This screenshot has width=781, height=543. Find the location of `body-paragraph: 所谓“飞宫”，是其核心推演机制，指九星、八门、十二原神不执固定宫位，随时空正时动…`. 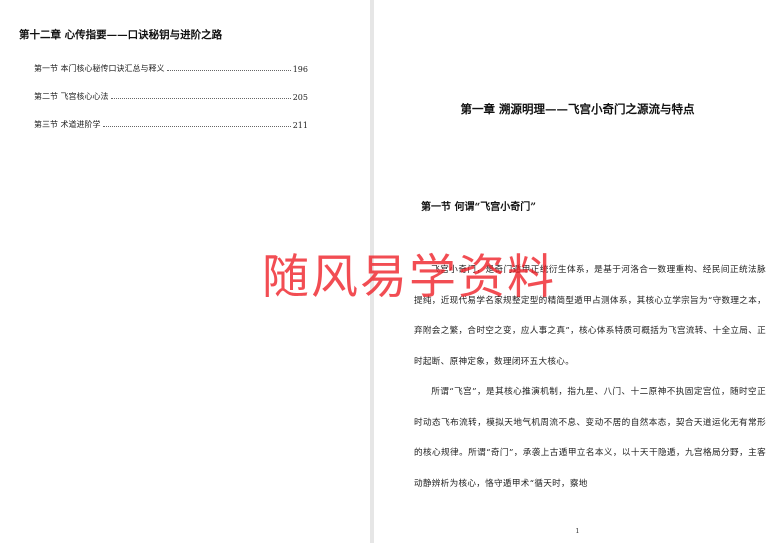

body-paragraph: 所谓“飞宫”，是其核心推演机制，指九星、八门、十二原神不执固定宫位，随时空正时动… is located at coordinates (590, 438).